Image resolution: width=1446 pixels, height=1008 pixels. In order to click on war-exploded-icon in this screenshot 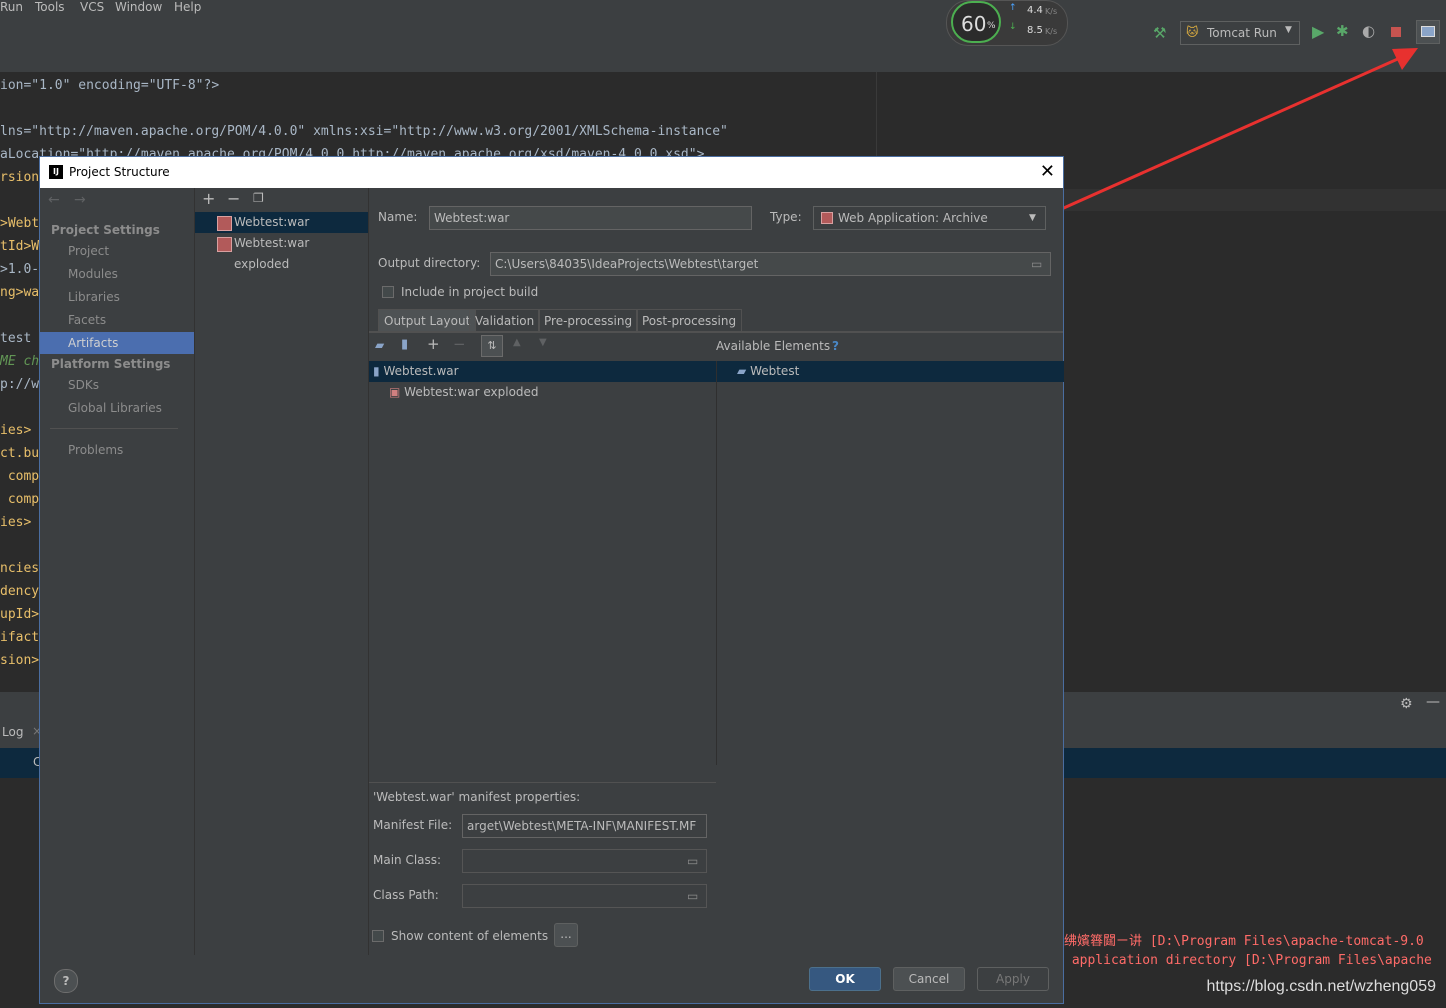, I will do `click(224, 244)`.